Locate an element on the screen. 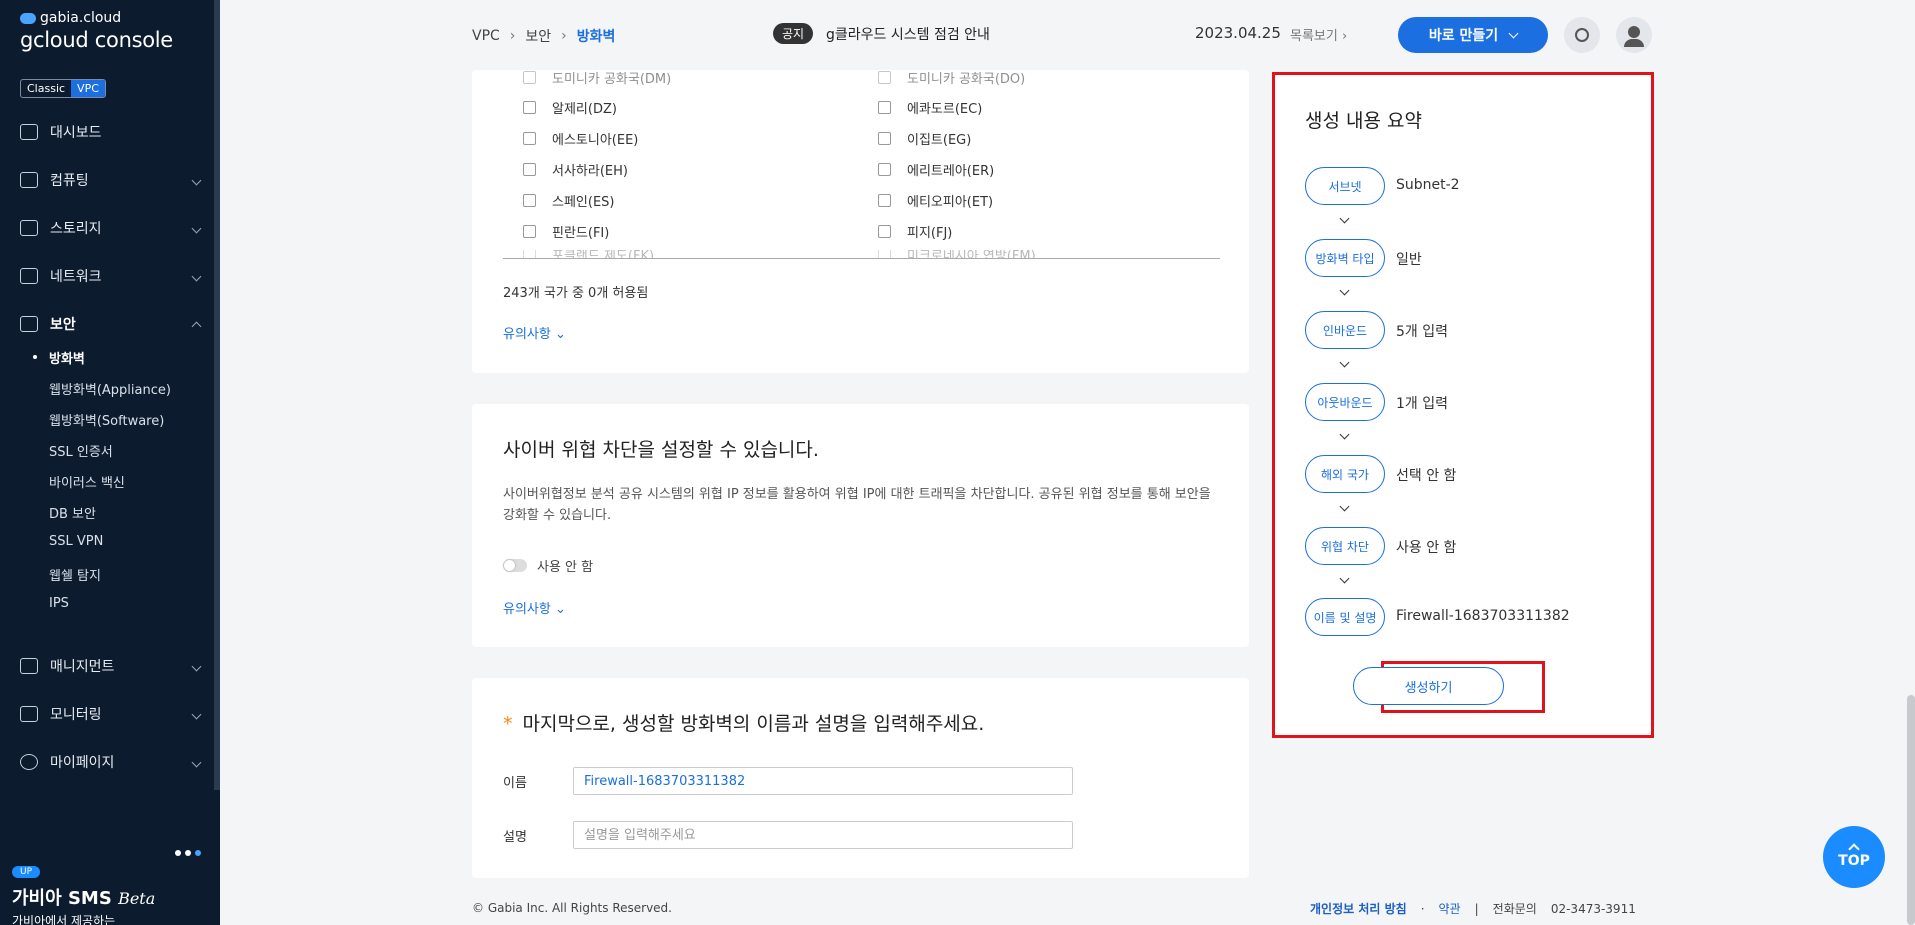 The image size is (1915, 925). mode-classic: Classic is located at coordinates (46, 88).